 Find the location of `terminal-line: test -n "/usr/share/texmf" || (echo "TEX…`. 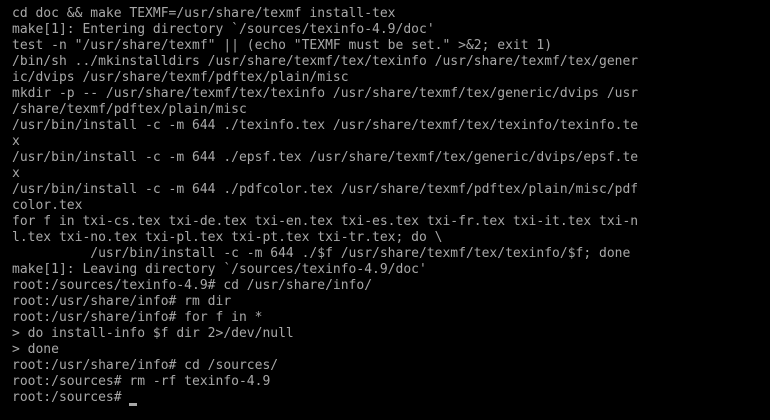

terminal-line: test -n "/usr/share/texmf" || (echo "TEX… is located at coordinates (282, 45).